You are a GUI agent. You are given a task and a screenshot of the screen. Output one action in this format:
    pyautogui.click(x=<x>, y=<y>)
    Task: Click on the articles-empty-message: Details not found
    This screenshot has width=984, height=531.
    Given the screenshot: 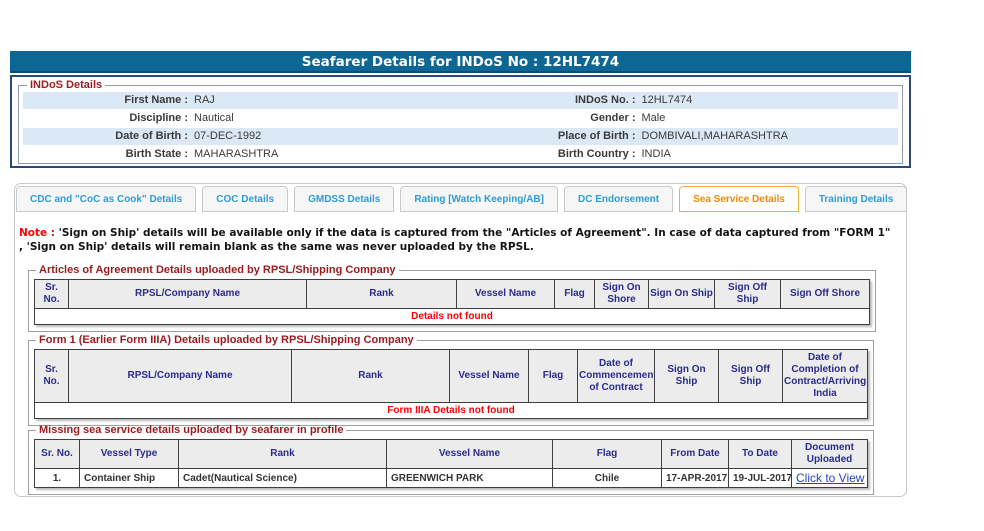 What is the action you would take?
    pyautogui.click(x=452, y=316)
    